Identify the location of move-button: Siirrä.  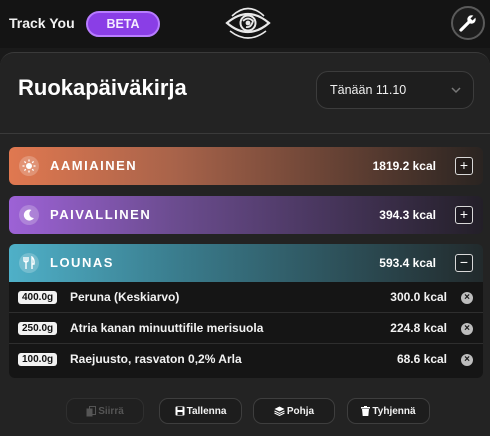
(105, 411).